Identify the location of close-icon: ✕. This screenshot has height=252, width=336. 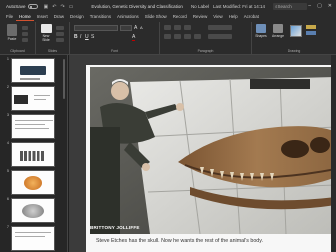
(330, 6).